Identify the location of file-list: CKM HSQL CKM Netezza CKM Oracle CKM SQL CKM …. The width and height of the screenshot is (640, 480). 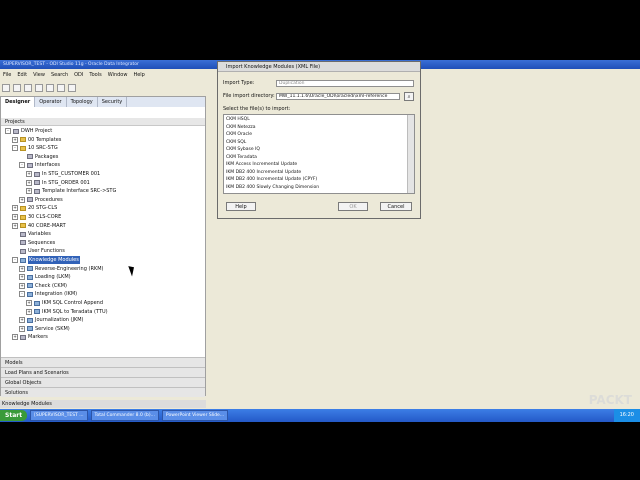
(319, 154).